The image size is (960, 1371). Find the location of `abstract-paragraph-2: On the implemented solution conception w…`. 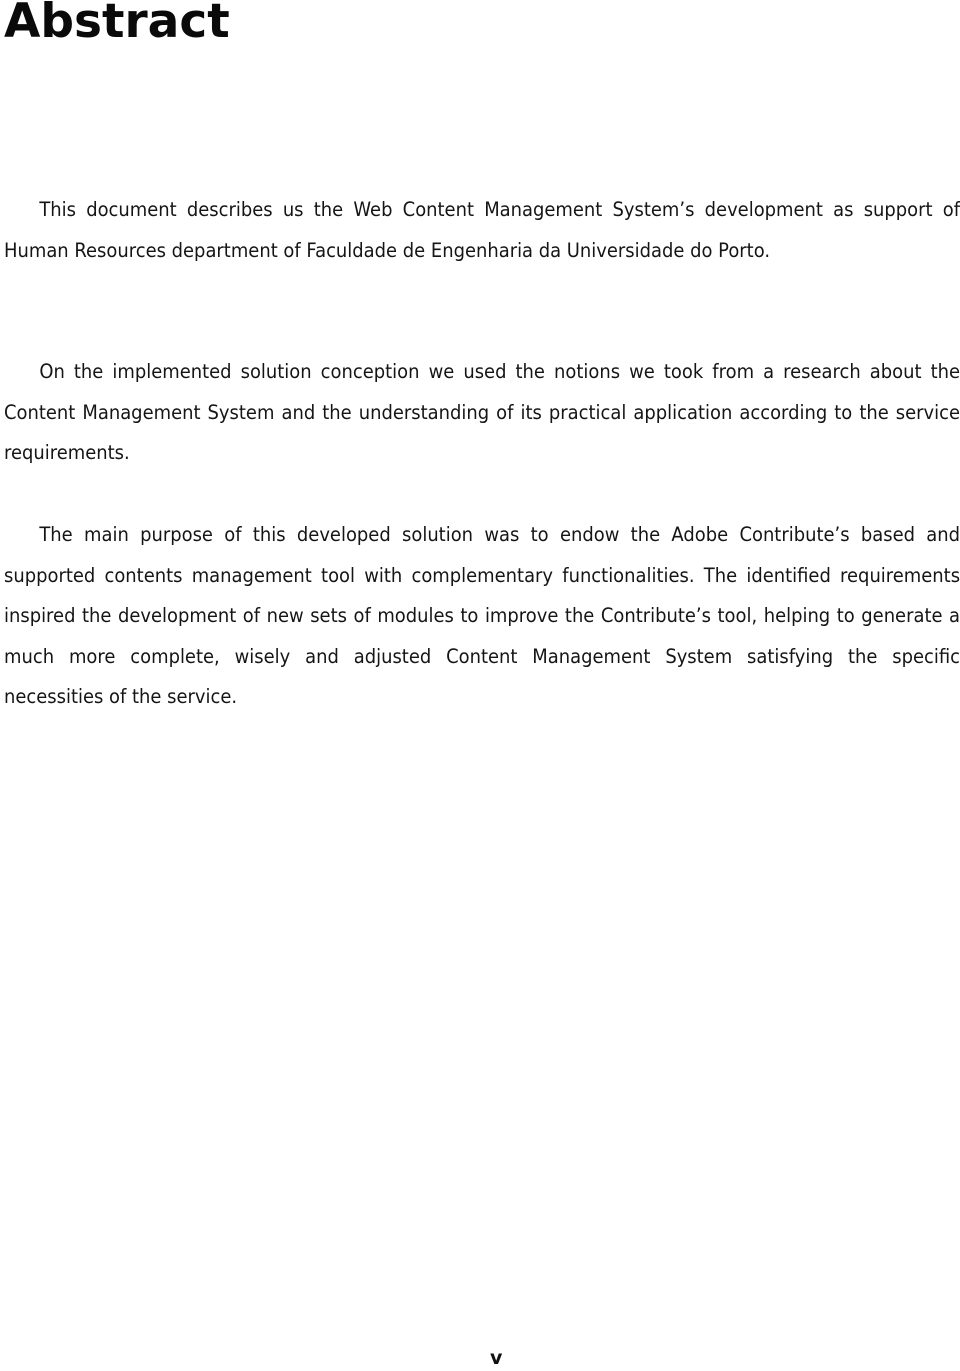

abstract-paragraph-2: On the implemented solution conception w… is located at coordinates (482, 412).